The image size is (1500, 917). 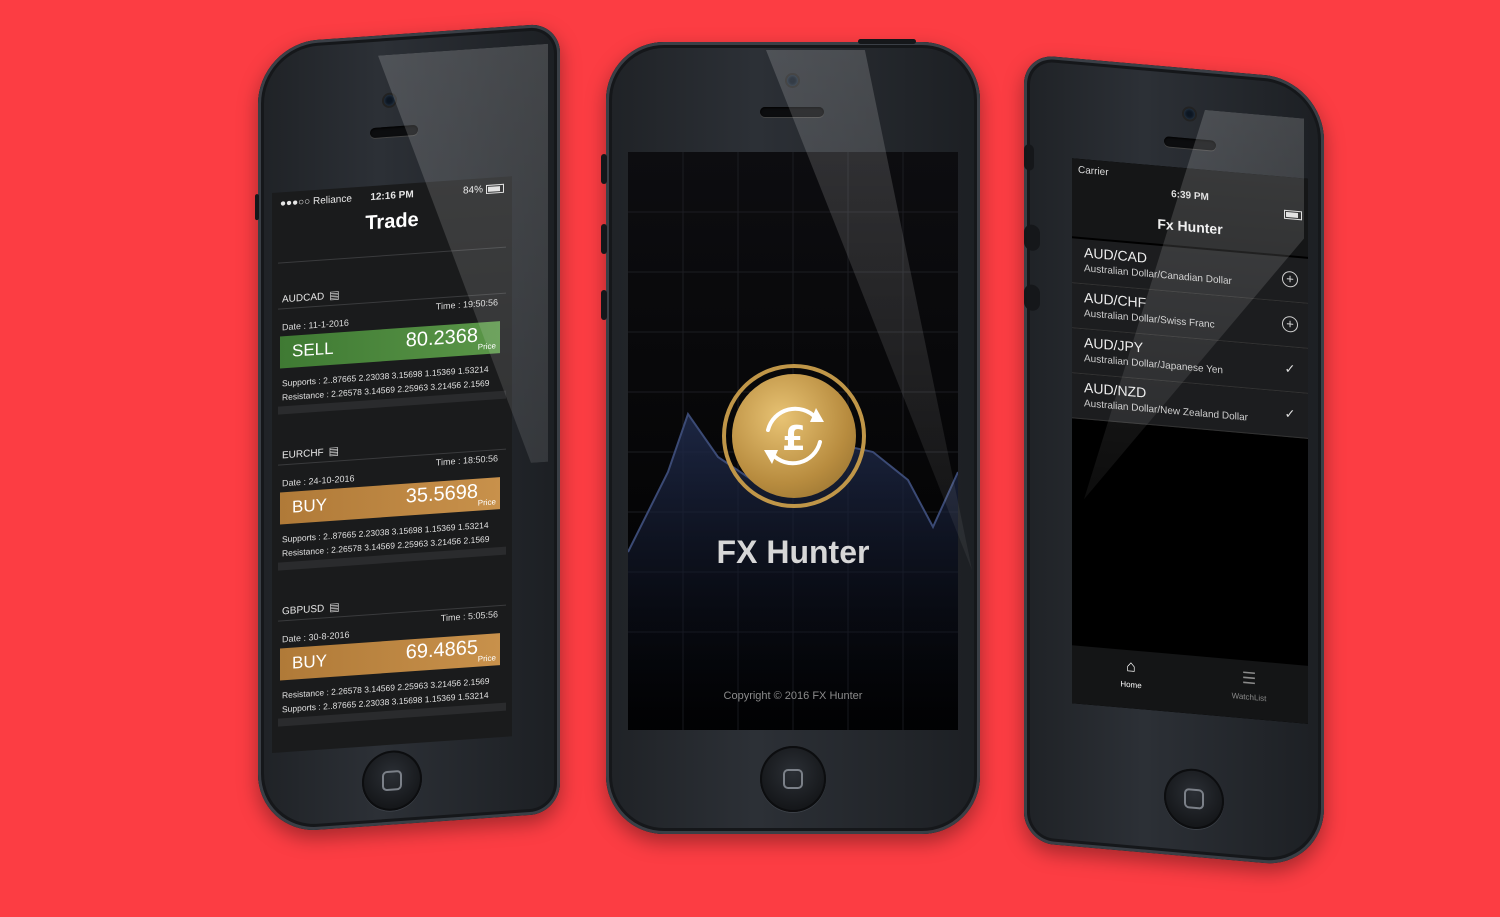 I want to click on divider, so click(x=392, y=255).